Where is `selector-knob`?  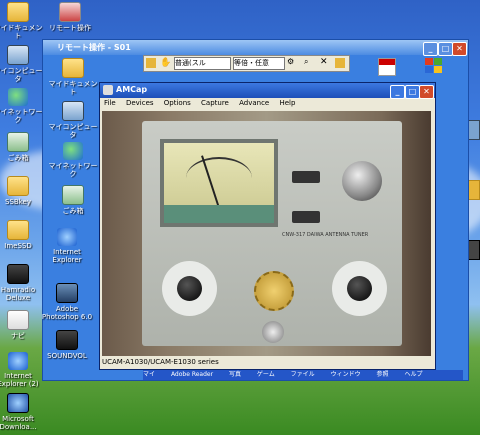 selector-knob is located at coordinates (362, 181).